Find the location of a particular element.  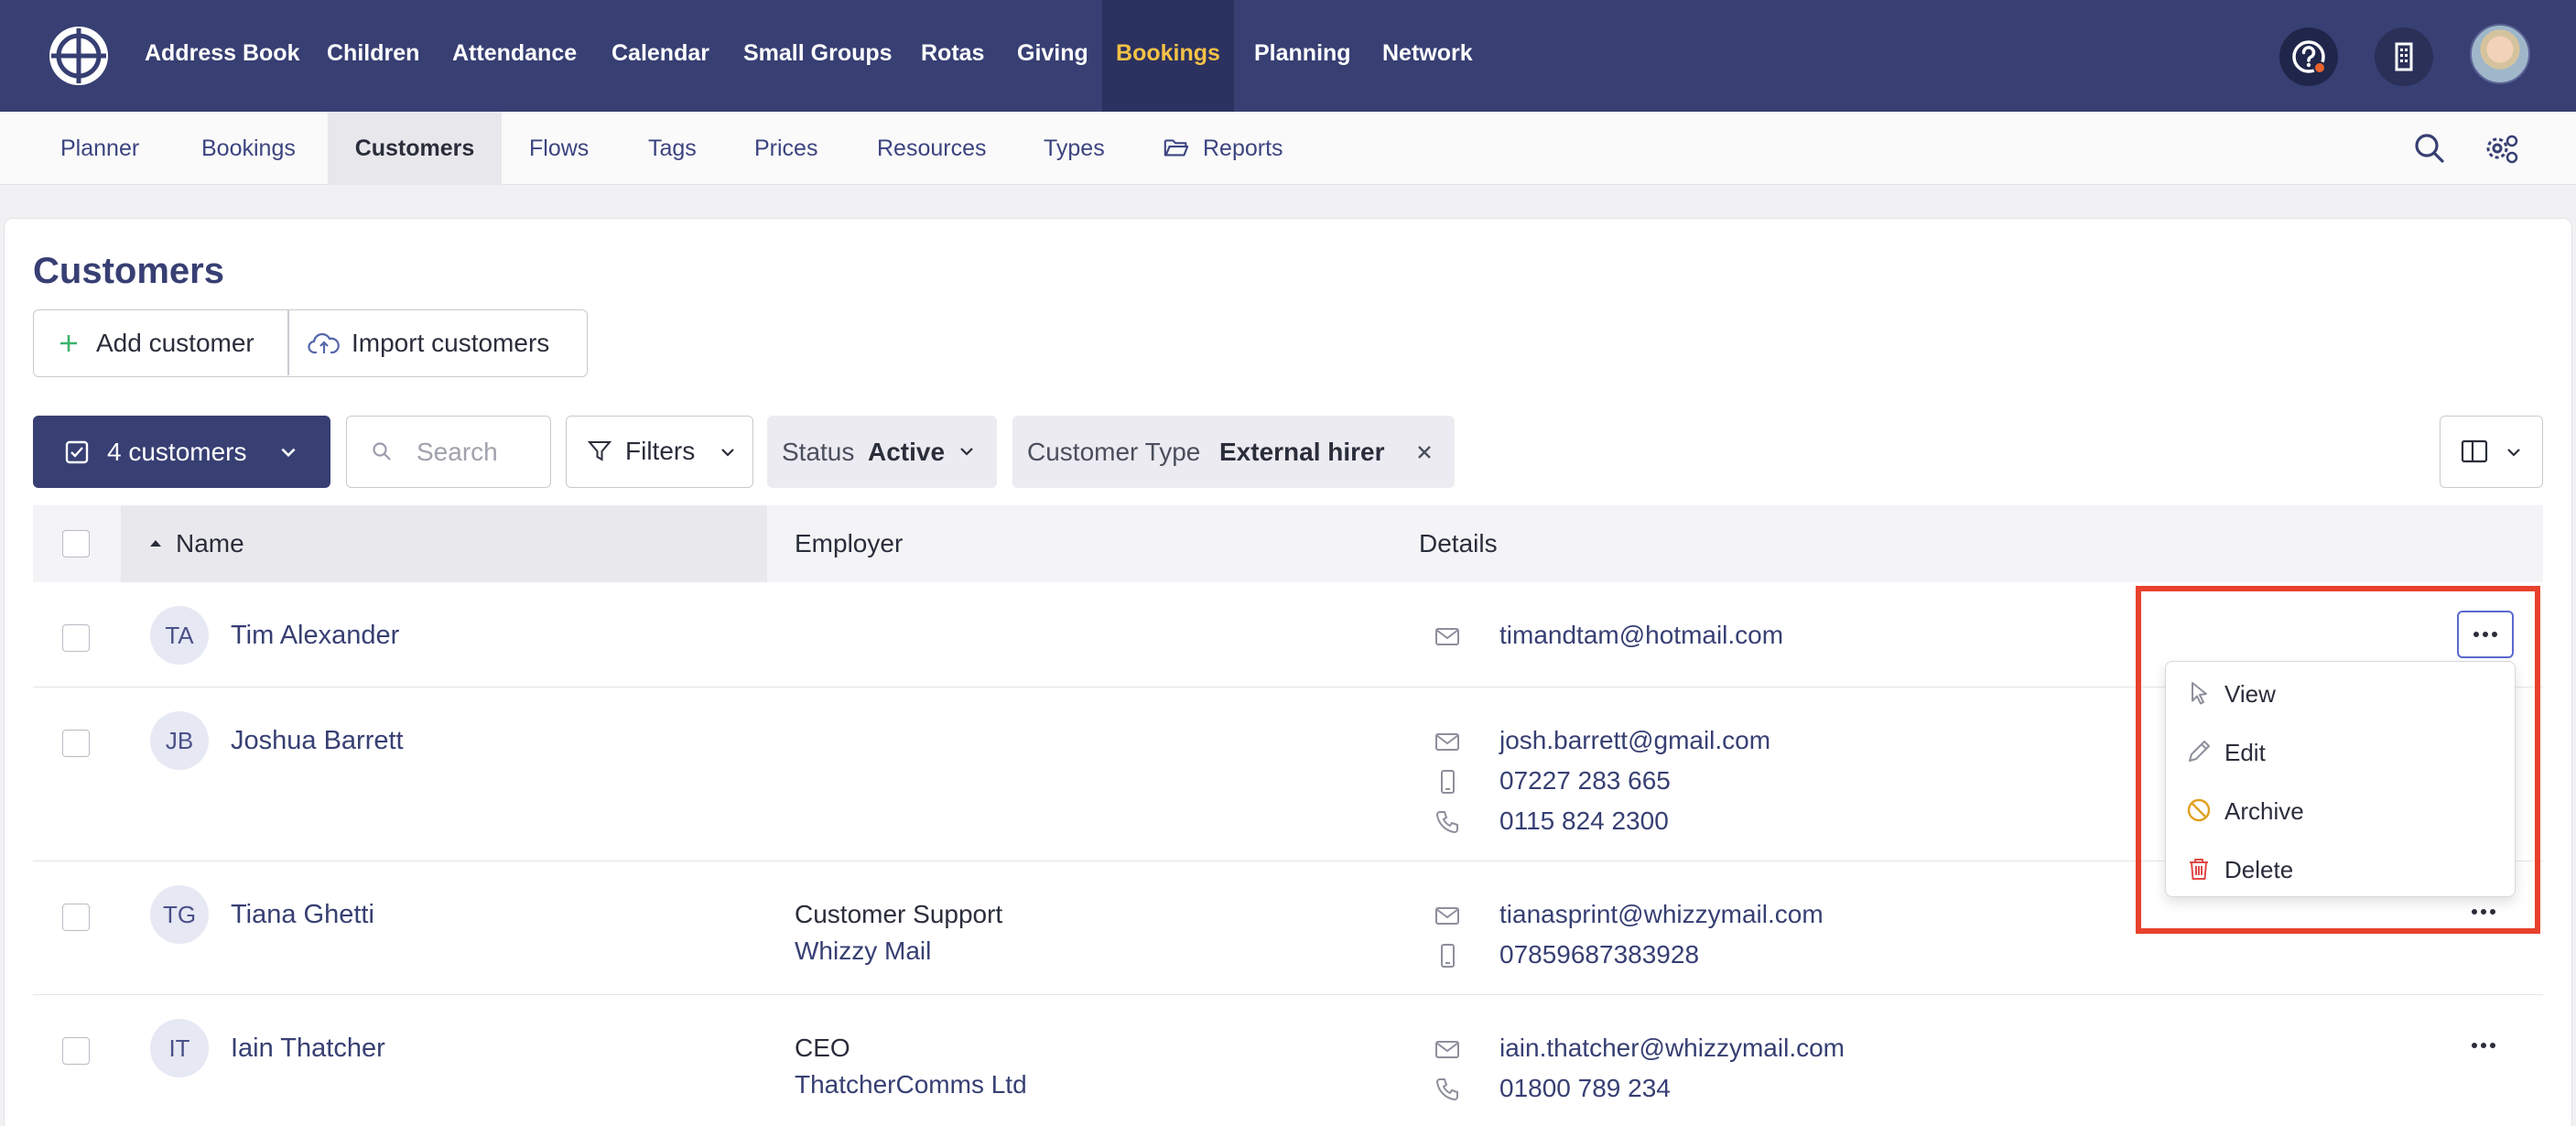

checkbox-checked-icon is located at coordinates (77, 452).